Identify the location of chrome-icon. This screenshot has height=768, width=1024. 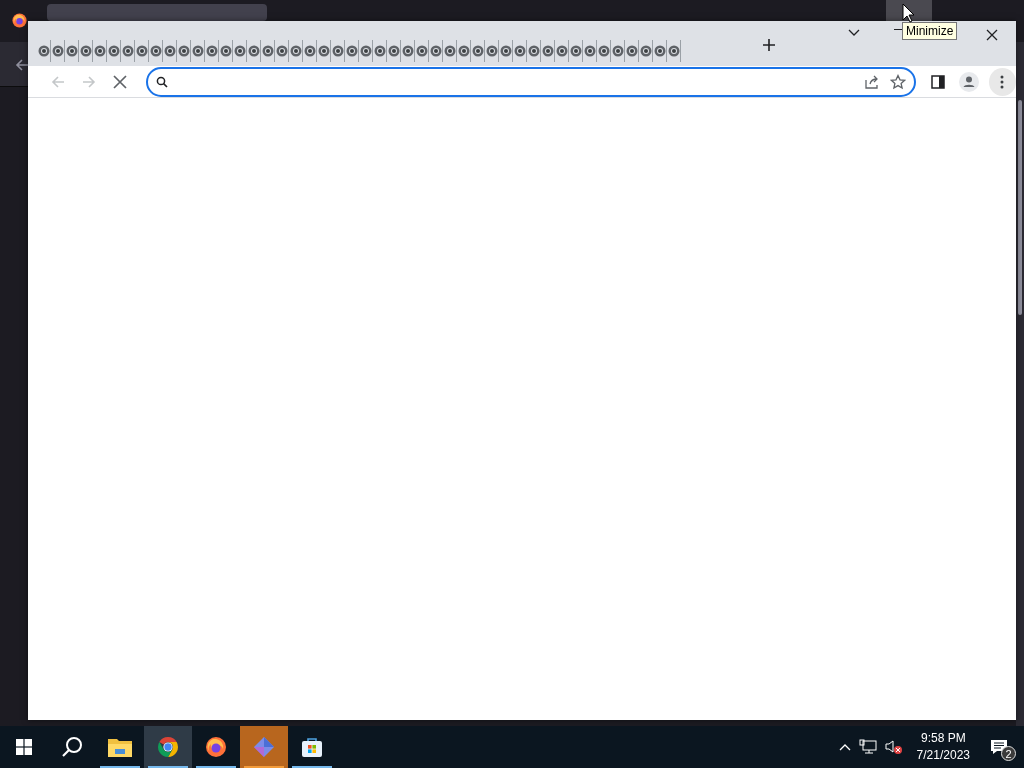
(168, 747).